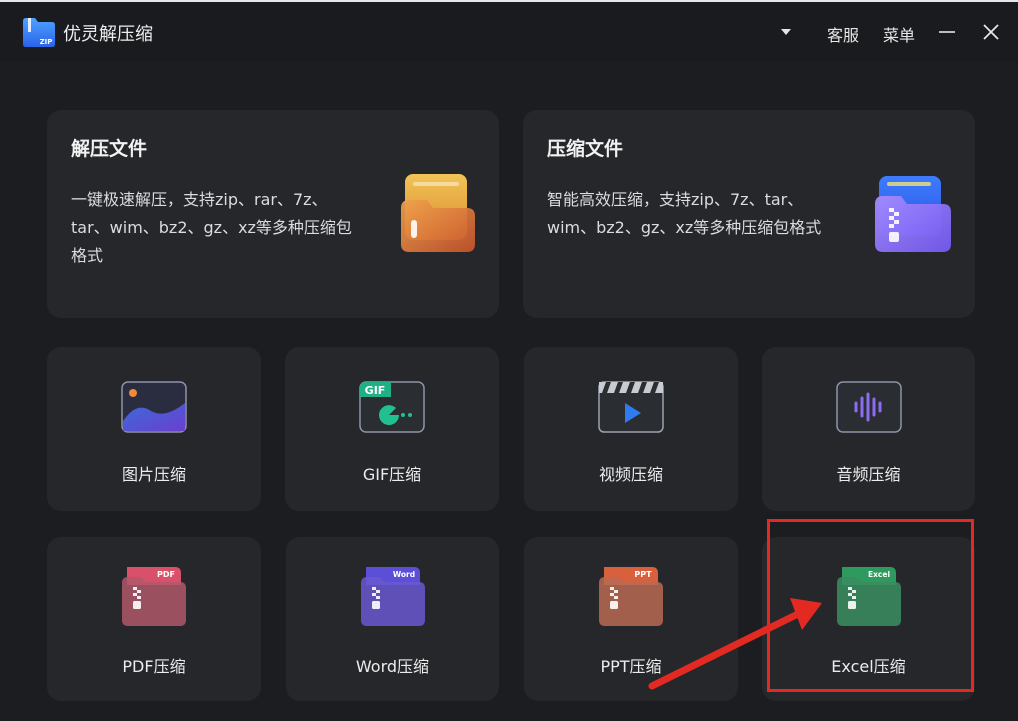  What do you see at coordinates (947, 32) in the screenshot?
I see `minimize-icon` at bounding box center [947, 32].